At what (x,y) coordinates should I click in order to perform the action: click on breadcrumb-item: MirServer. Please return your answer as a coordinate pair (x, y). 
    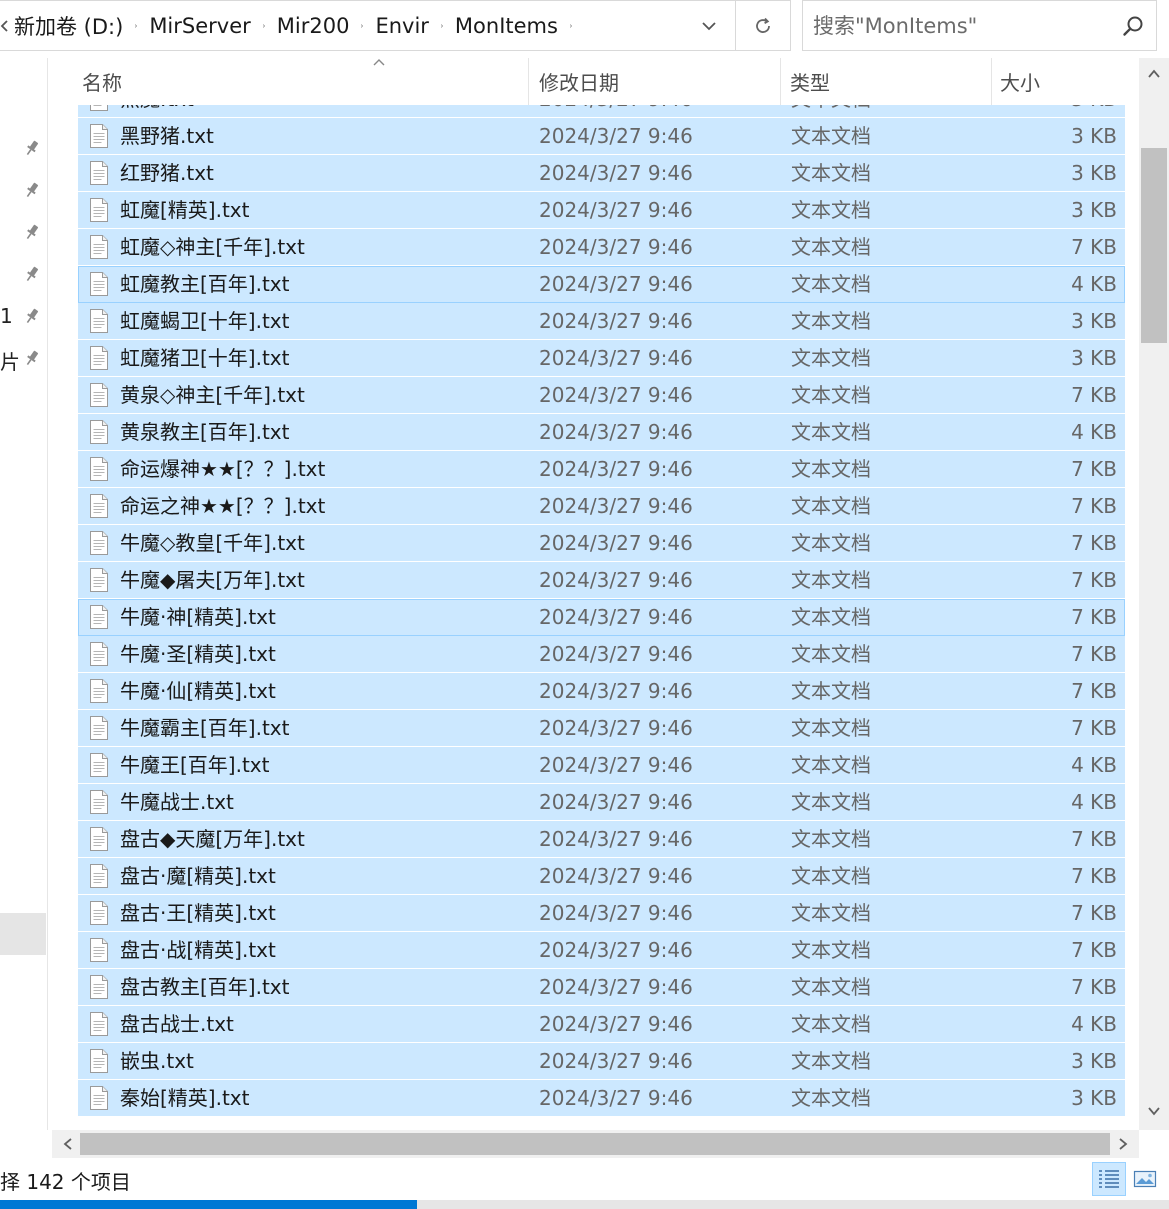
    Looking at the image, I should click on (199, 26).